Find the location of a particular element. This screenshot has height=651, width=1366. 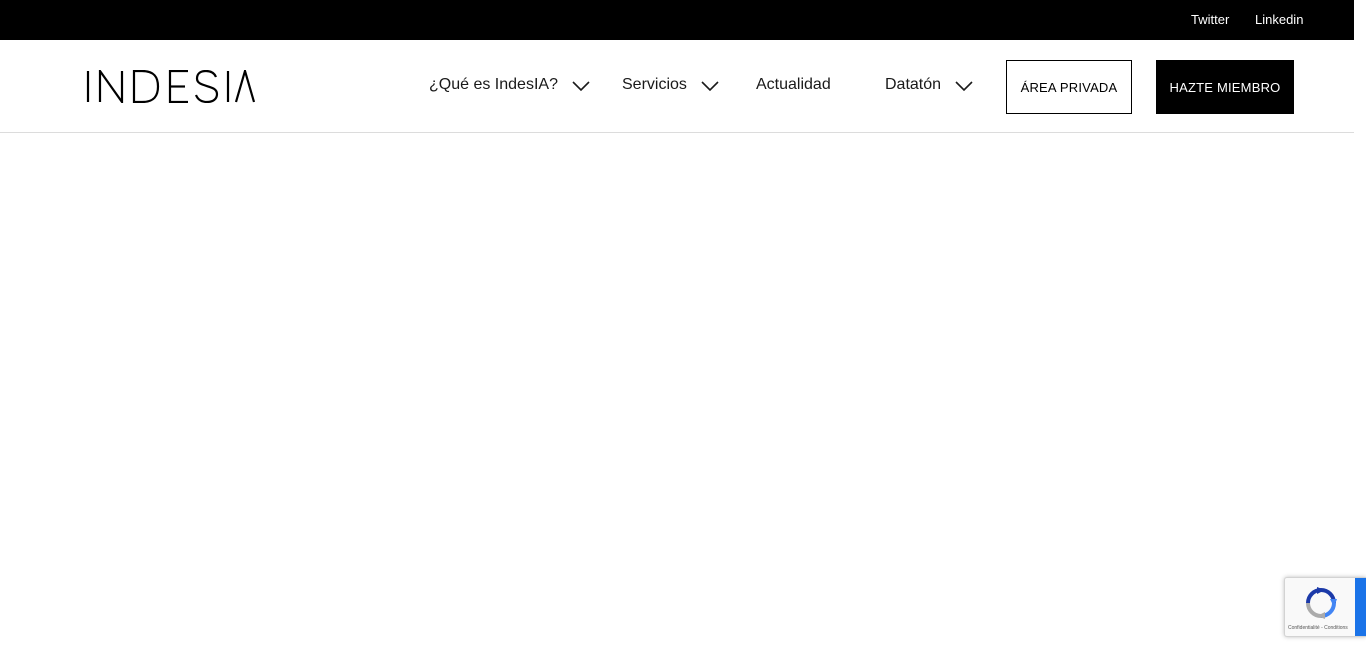

nav-label: ¿Qué es IndesIA? is located at coordinates (493, 84).